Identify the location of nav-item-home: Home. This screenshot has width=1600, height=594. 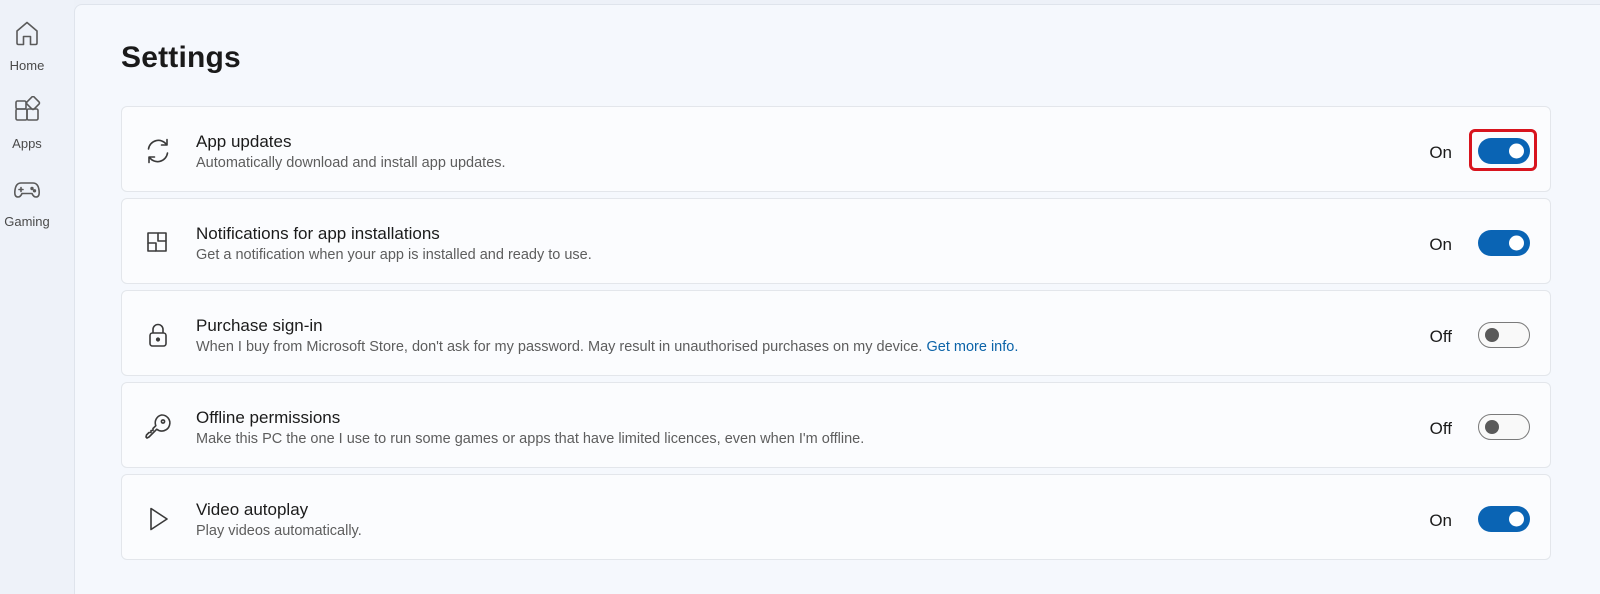
(27, 45).